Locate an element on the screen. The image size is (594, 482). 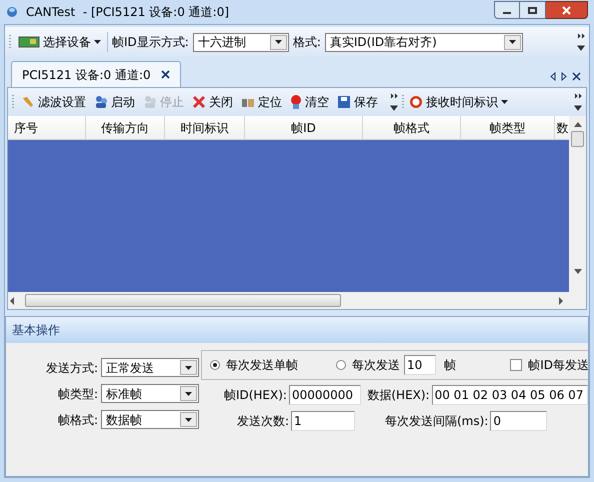
toolbar-button: 清空 is located at coordinates (309, 102).